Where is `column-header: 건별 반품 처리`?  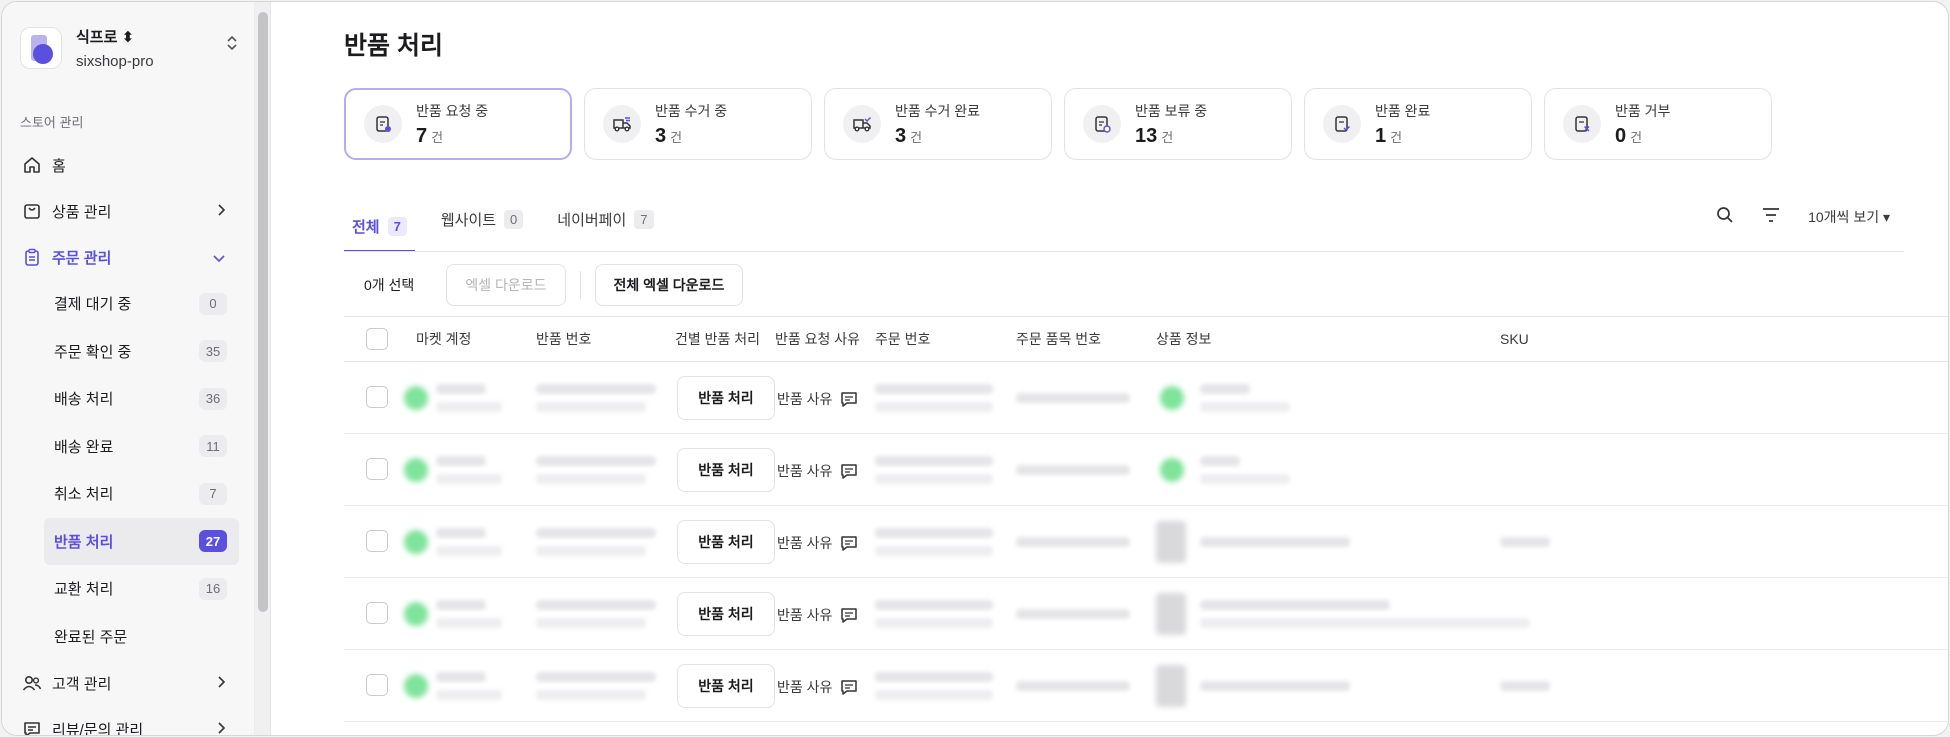
column-header: 건별 반품 처리 is located at coordinates (718, 339).